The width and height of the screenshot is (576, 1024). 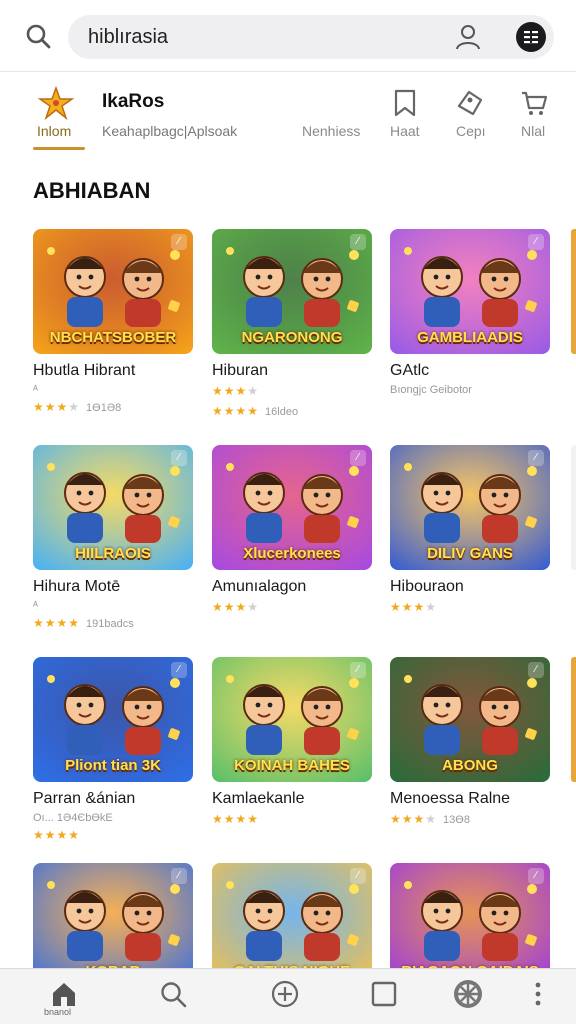 What do you see at coordinates (534, 103) in the screenshot?
I see `cart-icon` at bounding box center [534, 103].